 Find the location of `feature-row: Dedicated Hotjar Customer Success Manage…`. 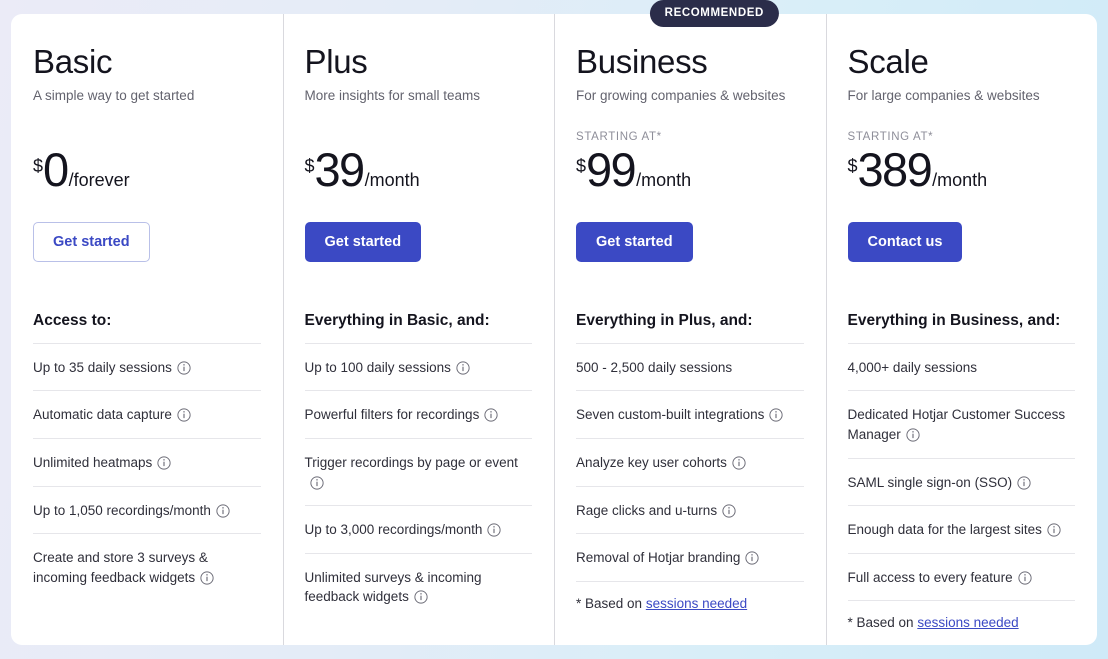

feature-row: Dedicated Hotjar Customer Success Manage… is located at coordinates (961, 423).